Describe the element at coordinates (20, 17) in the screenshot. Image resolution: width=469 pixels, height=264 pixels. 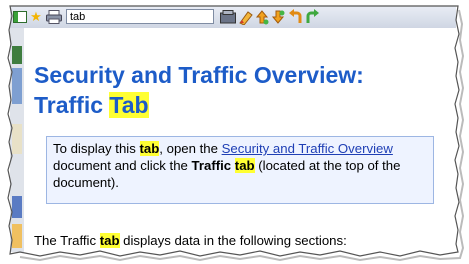
I see `show-navigation-icon` at that location.